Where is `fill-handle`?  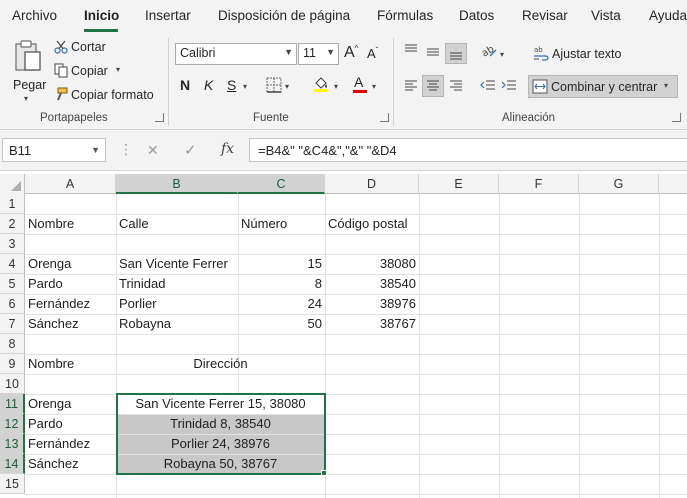
fill-handle is located at coordinates (324, 473).